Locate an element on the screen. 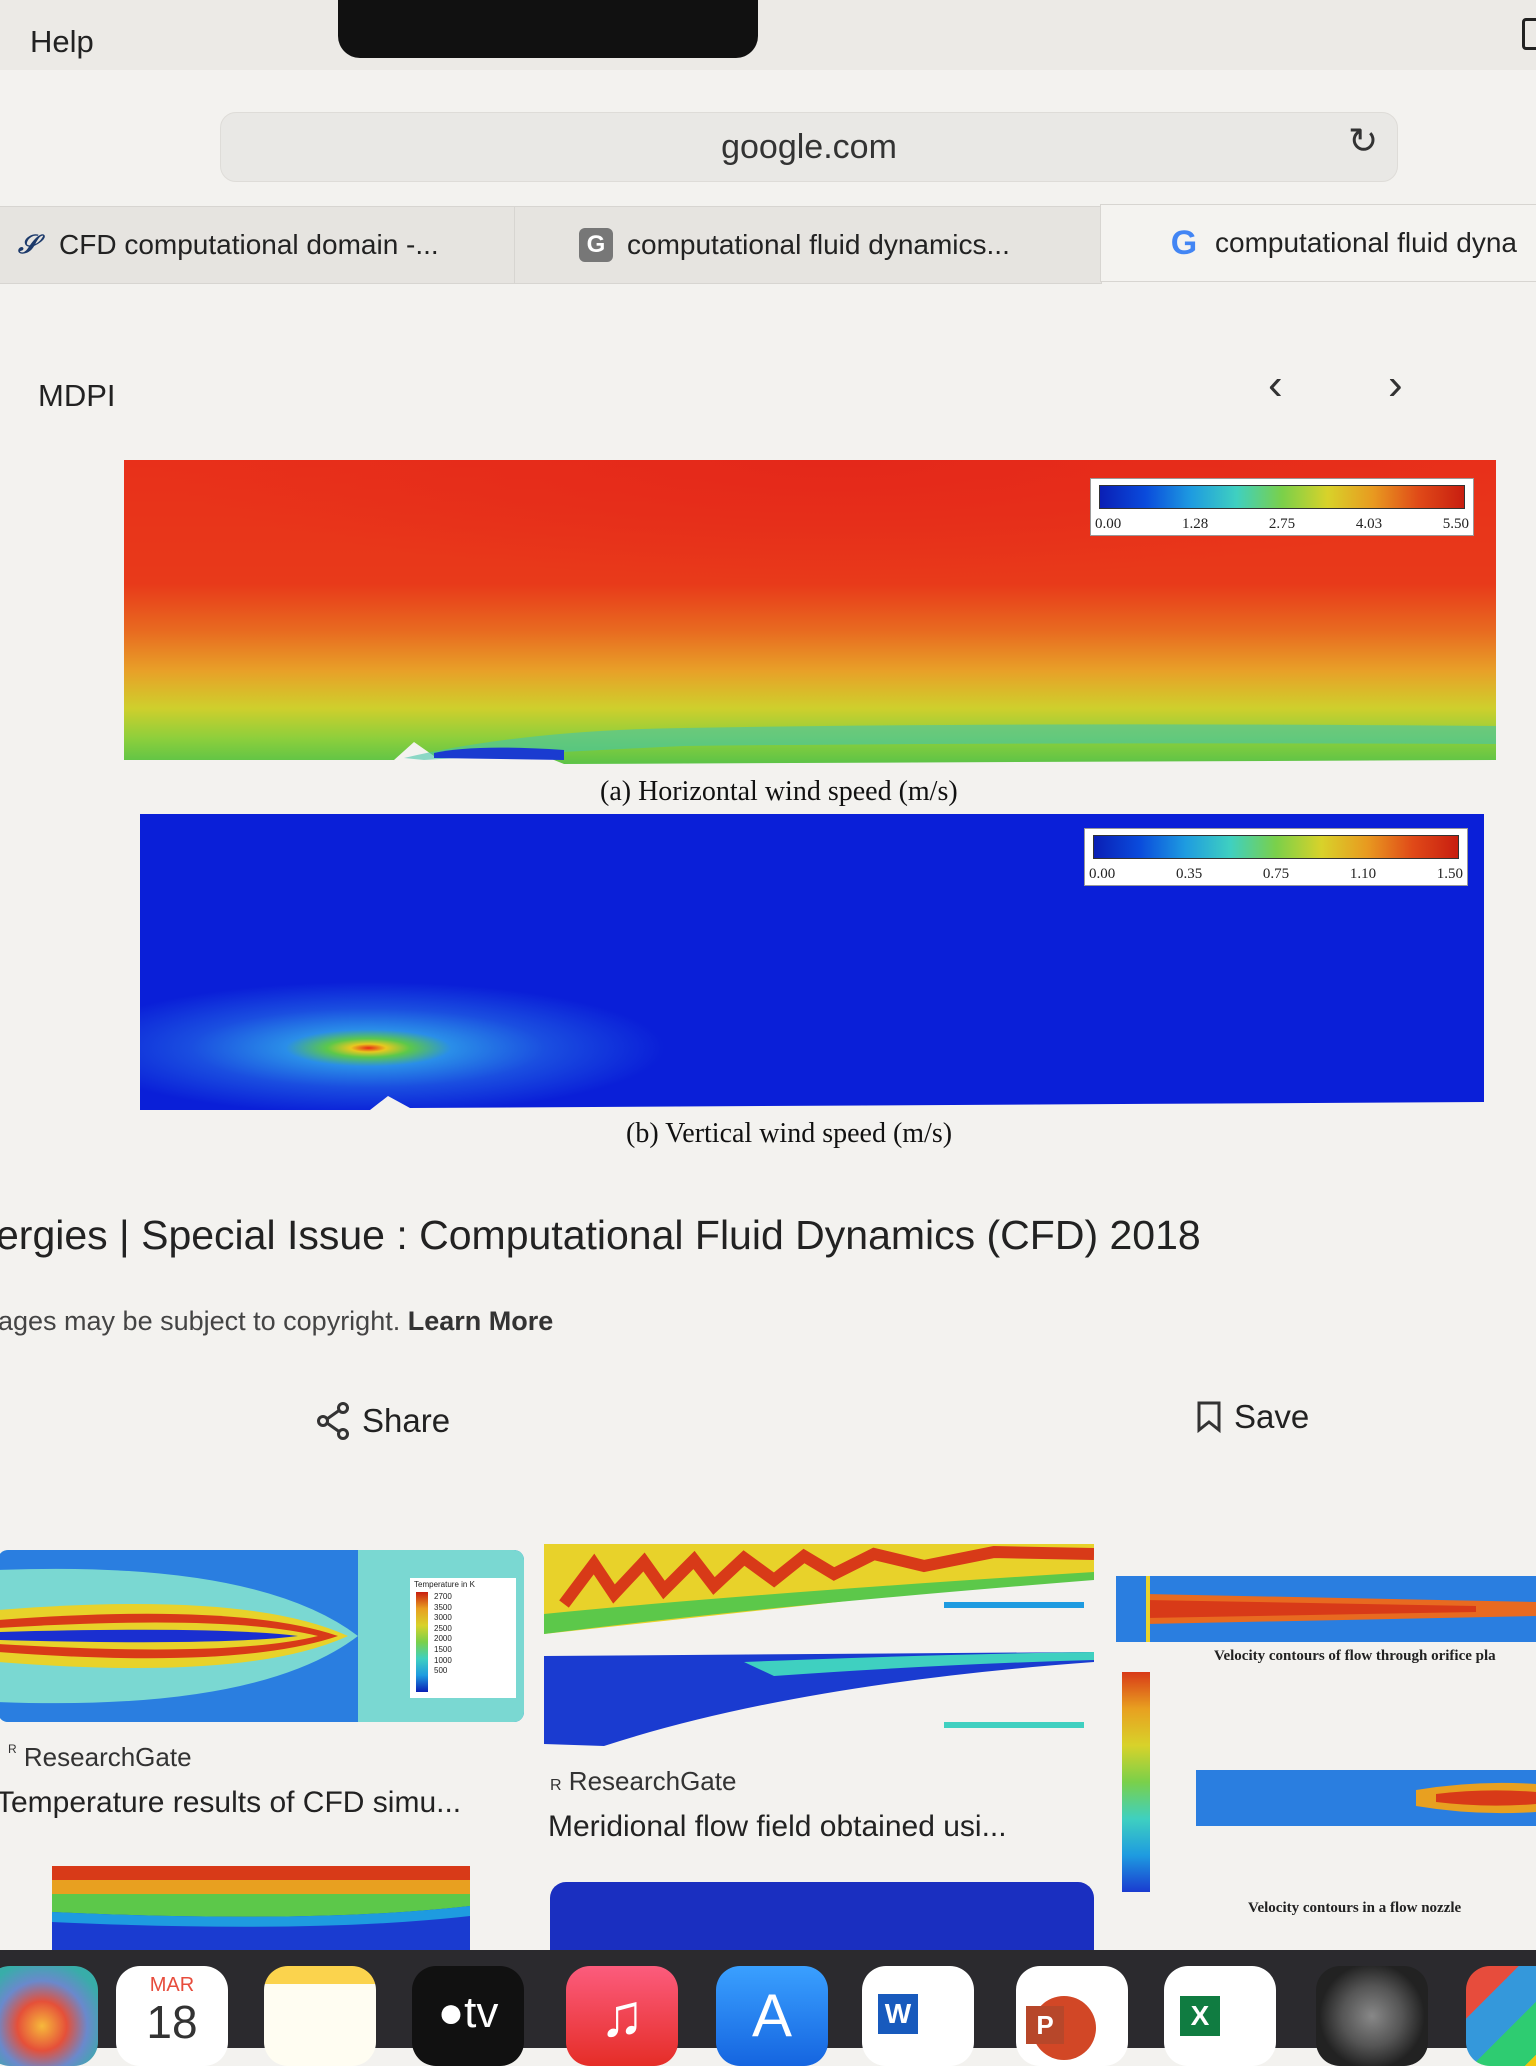  word-letter: W is located at coordinates (898, 2014).